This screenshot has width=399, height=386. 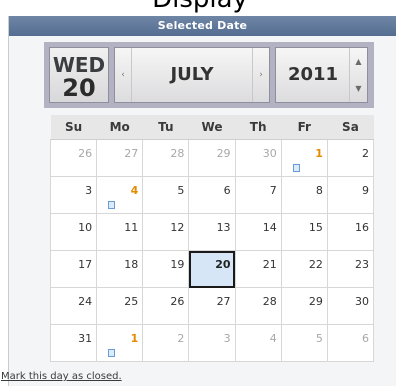 I want to click on year-up-button: ▲, so click(x=358, y=61).